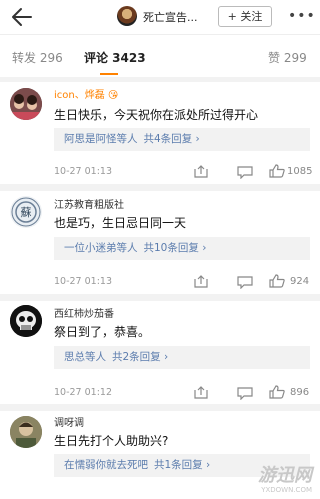 This screenshot has height=499, width=320. I want to click on tab-reposts: 转发 296, so click(37, 57).